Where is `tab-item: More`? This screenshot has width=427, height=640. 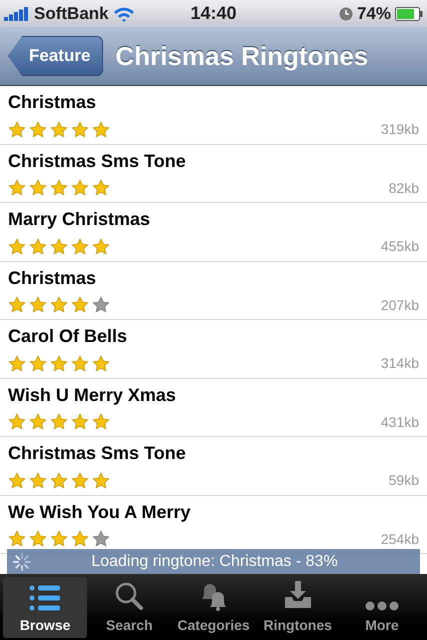 tab-item: More is located at coordinates (382, 607).